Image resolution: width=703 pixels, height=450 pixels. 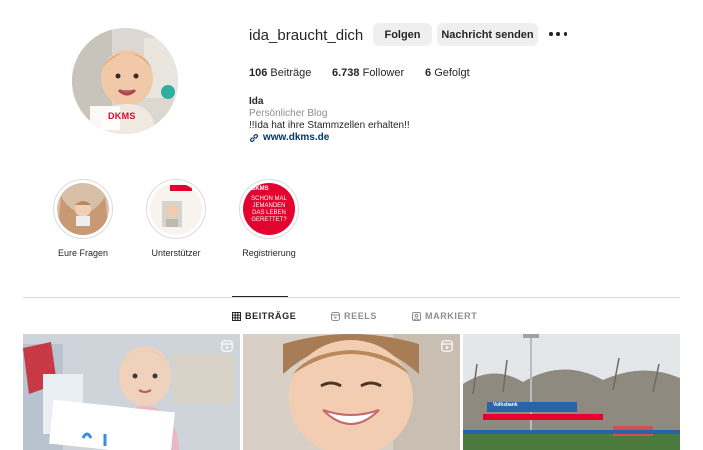 What do you see at coordinates (487, 34) in the screenshot?
I see `send-message-button: Nachricht senden` at bounding box center [487, 34].